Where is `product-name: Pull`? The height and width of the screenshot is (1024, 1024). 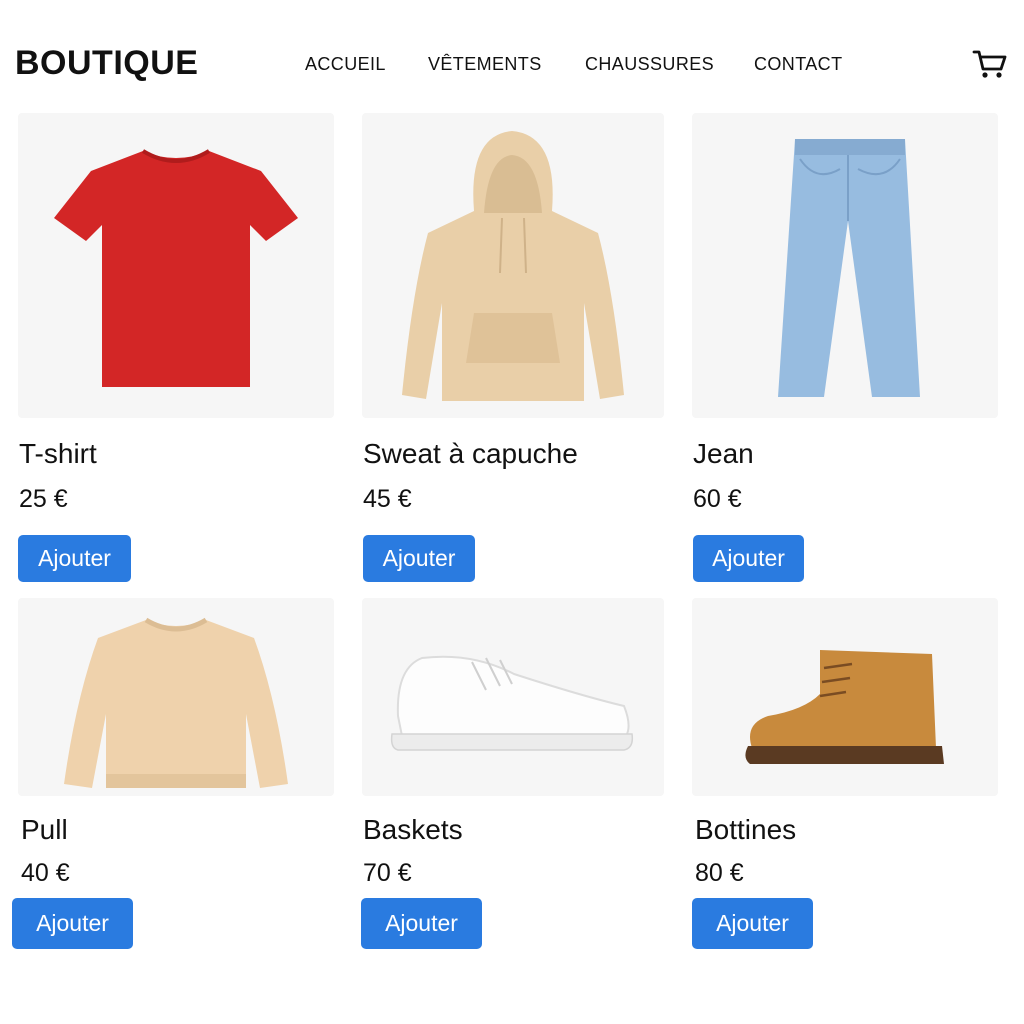
product-name: Pull is located at coordinates (44, 829).